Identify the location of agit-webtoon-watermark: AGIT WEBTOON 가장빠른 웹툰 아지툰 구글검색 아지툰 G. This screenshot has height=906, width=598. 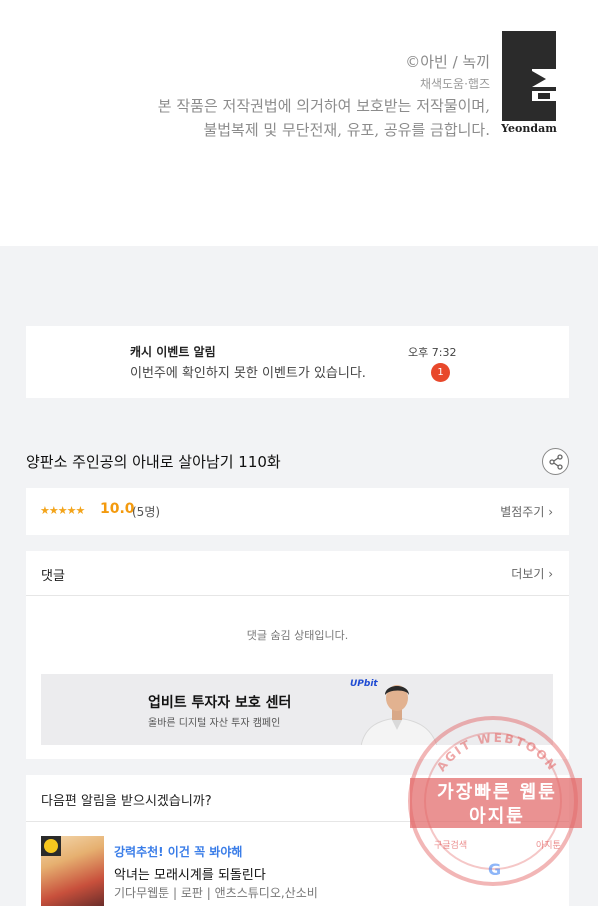
(495, 801).